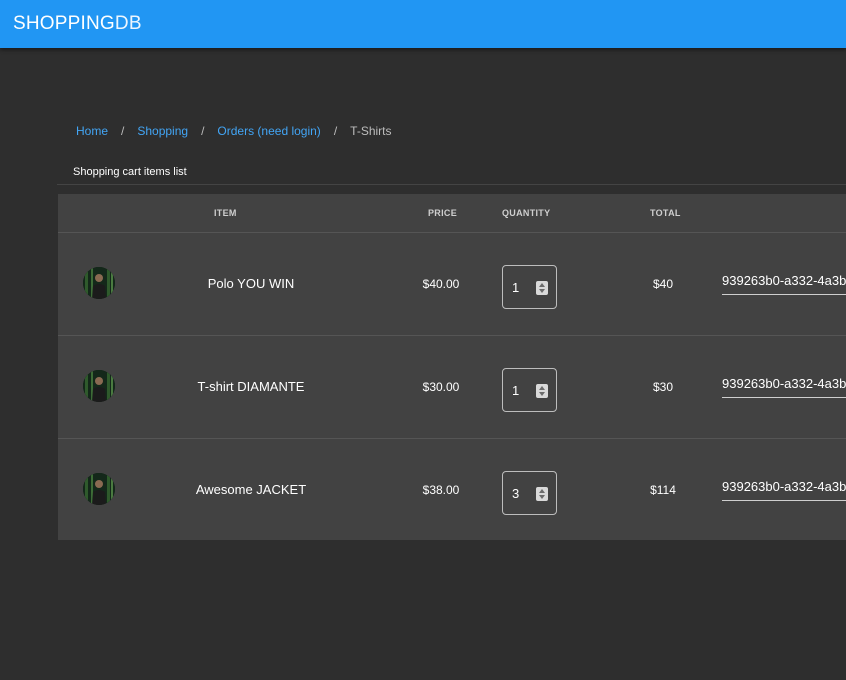 The image size is (846, 680). What do you see at coordinates (64, 23) in the screenshot?
I see `app-title-strong: SHOPPING` at bounding box center [64, 23].